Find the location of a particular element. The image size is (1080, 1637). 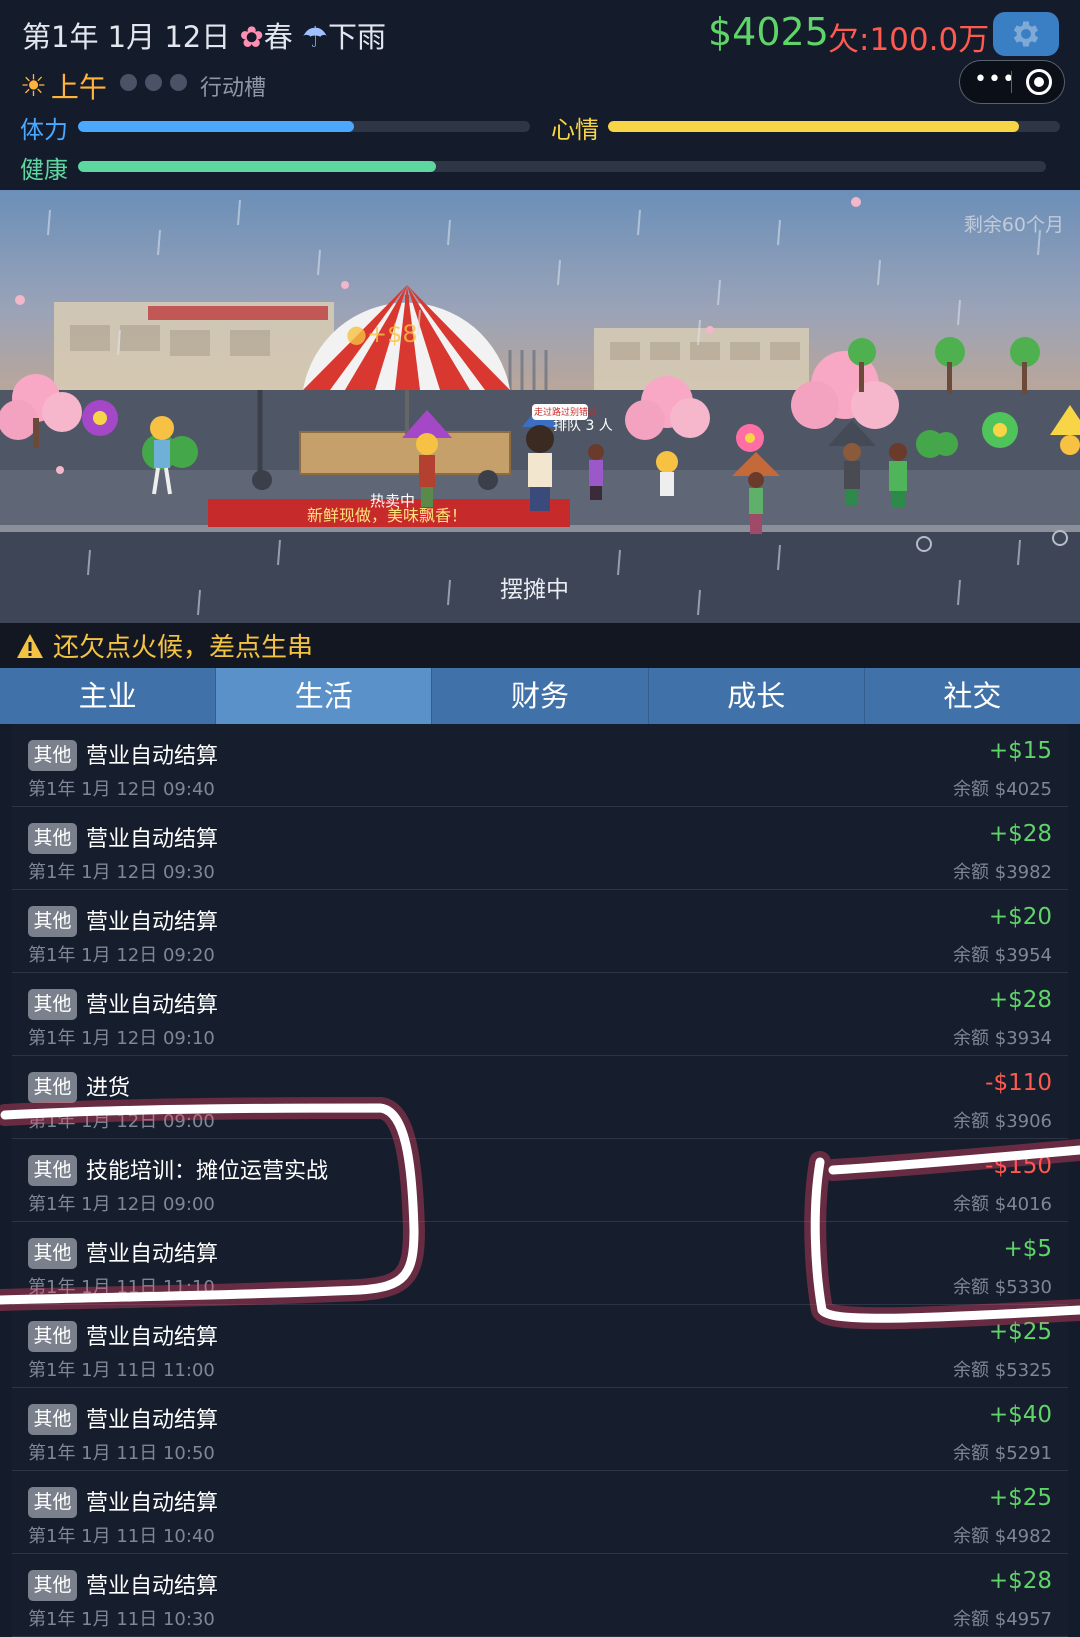

more-menu-icon: ••• is located at coordinates (995, 79).